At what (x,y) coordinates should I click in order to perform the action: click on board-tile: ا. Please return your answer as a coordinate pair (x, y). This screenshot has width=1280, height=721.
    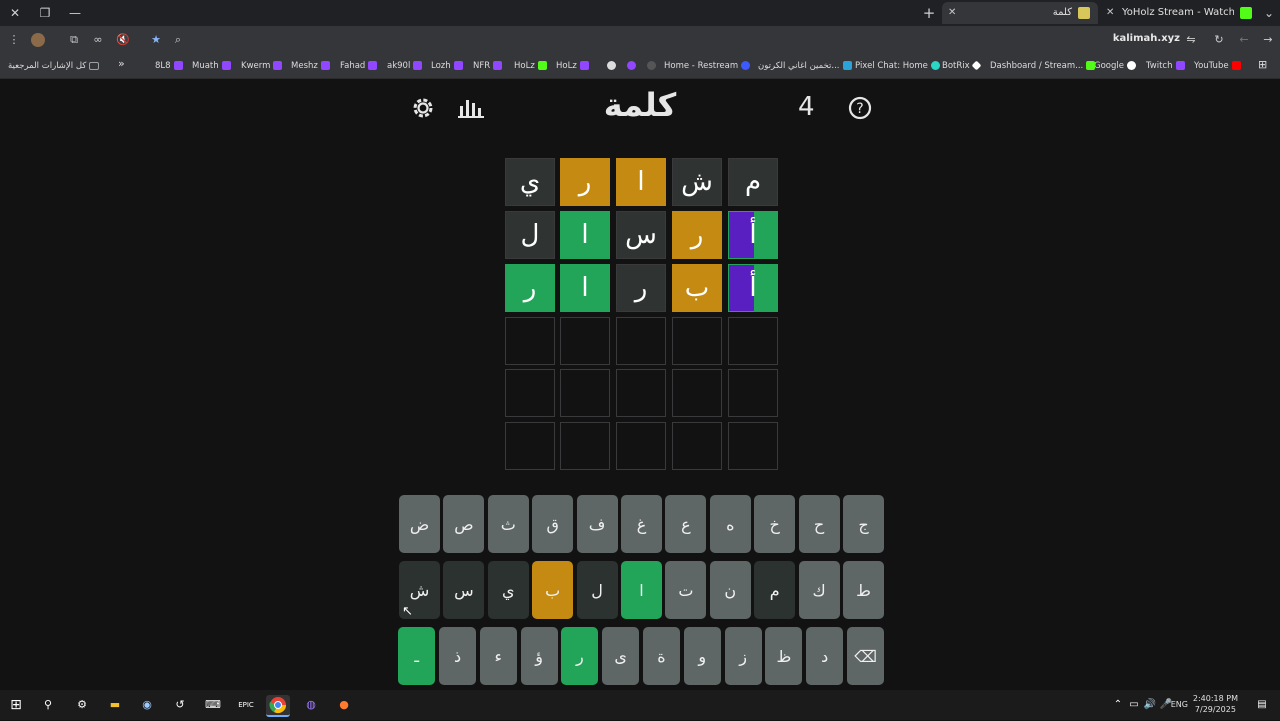
    Looking at the image, I should click on (641, 182).